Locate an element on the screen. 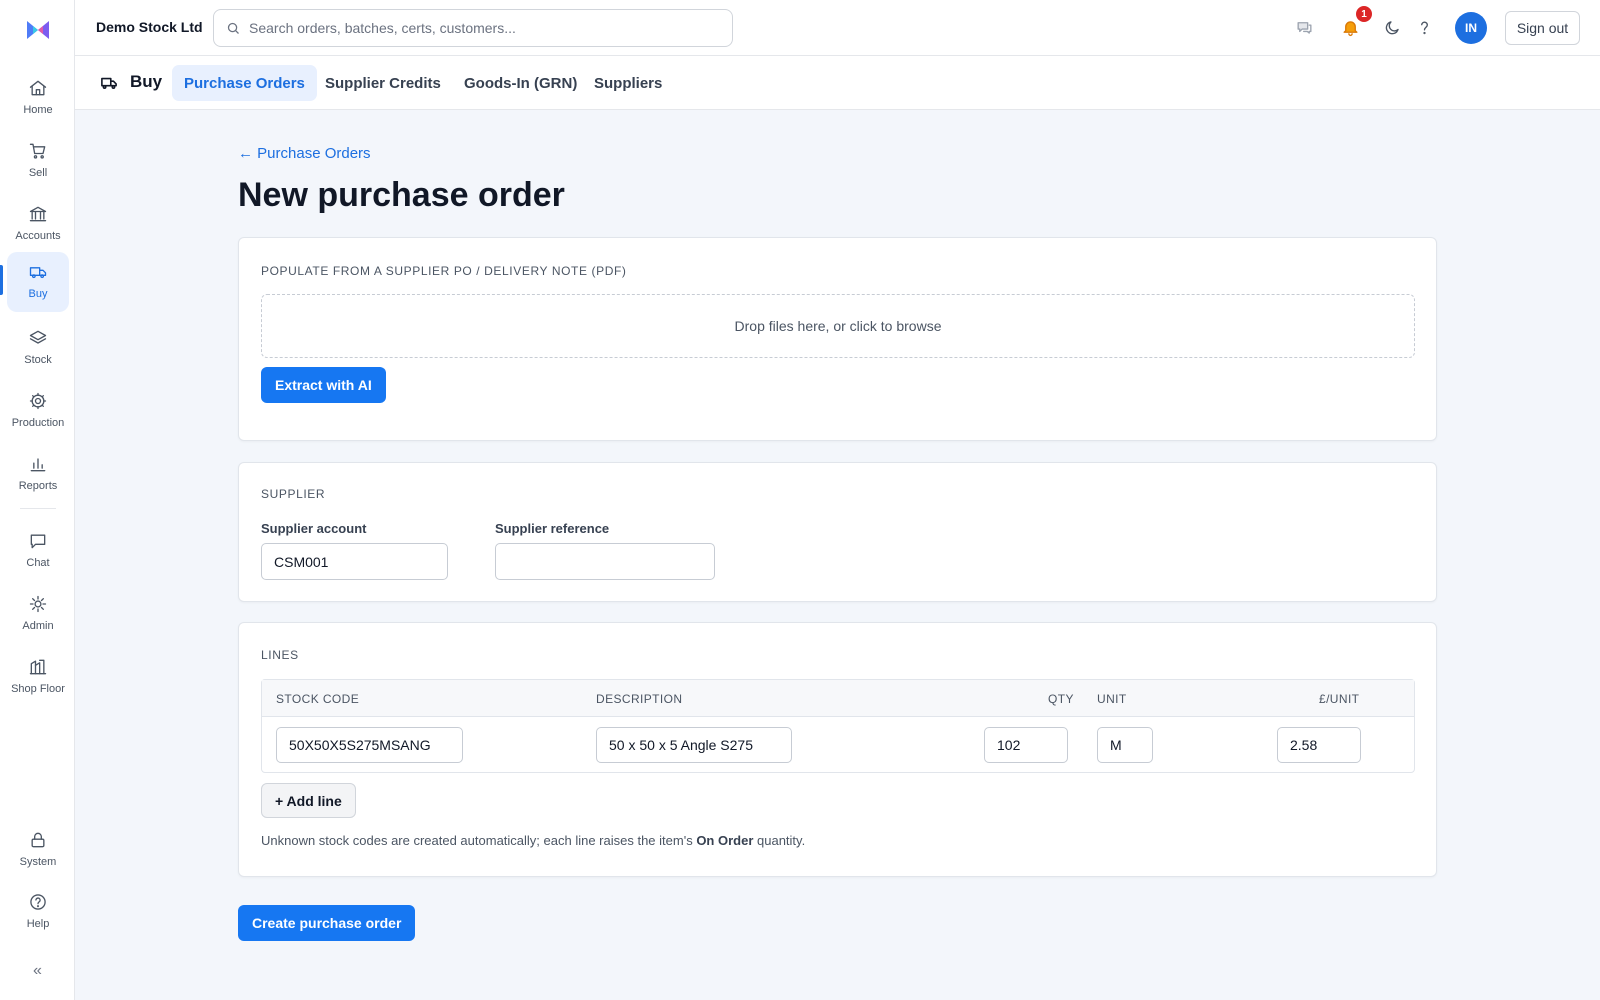 The height and width of the screenshot is (1000, 1600). sidebar-item-accounts: Accounts is located at coordinates (38, 224).